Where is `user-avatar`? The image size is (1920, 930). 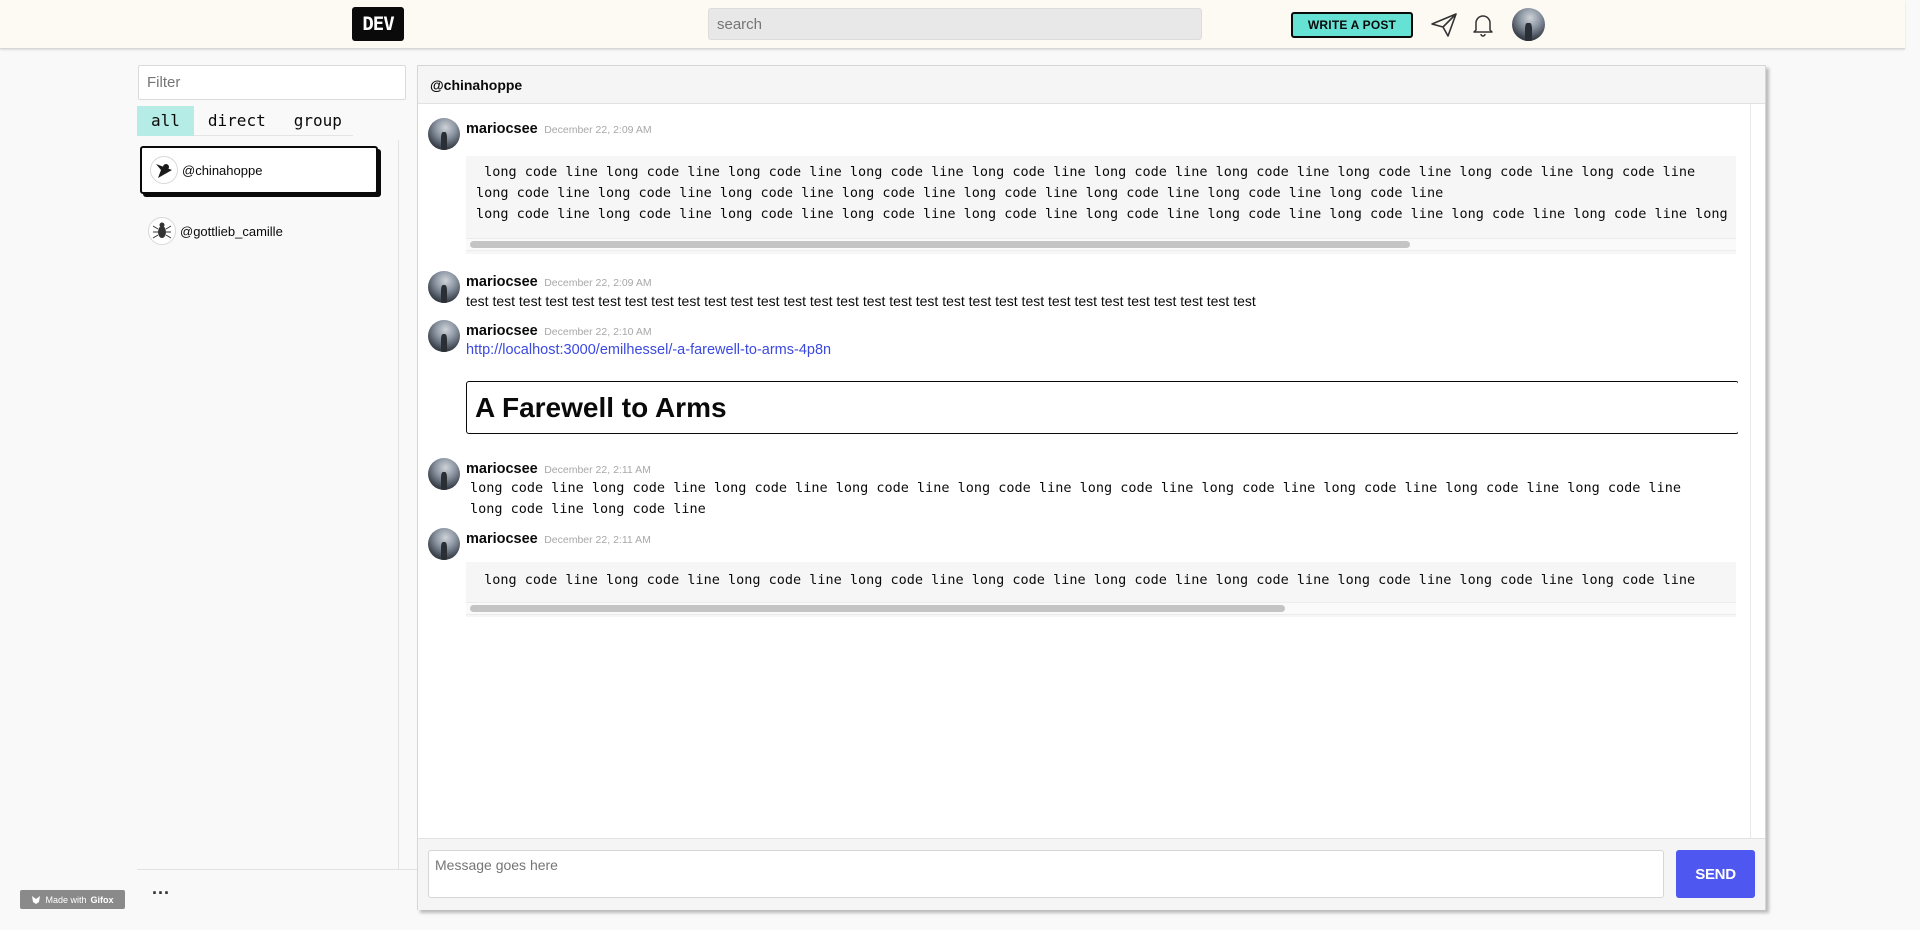
user-avatar is located at coordinates (1528, 24).